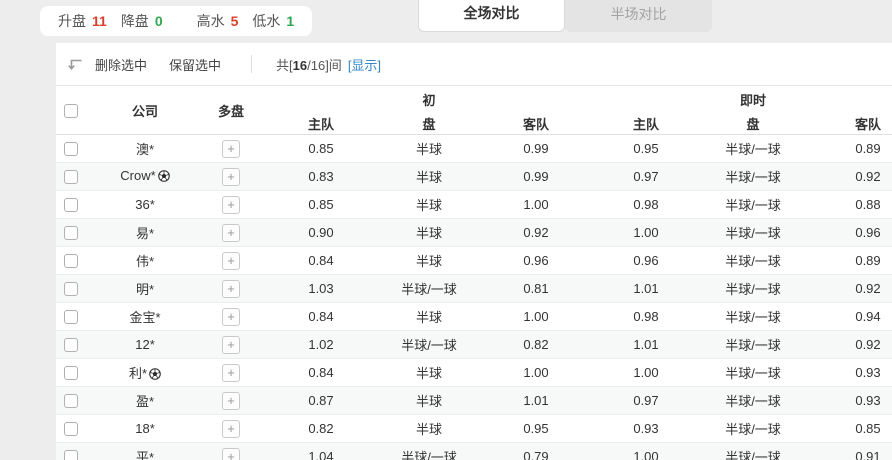  What do you see at coordinates (145, 373) in the screenshot?
I see `company-cell: 利*` at bounding box center [145, 373].